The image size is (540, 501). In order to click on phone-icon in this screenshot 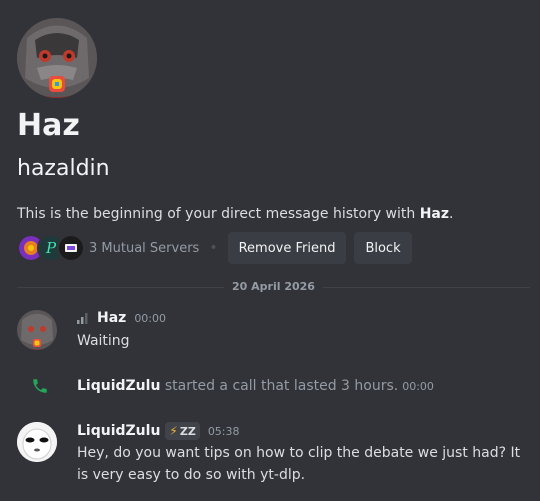, I will do `click(40, 386)`.